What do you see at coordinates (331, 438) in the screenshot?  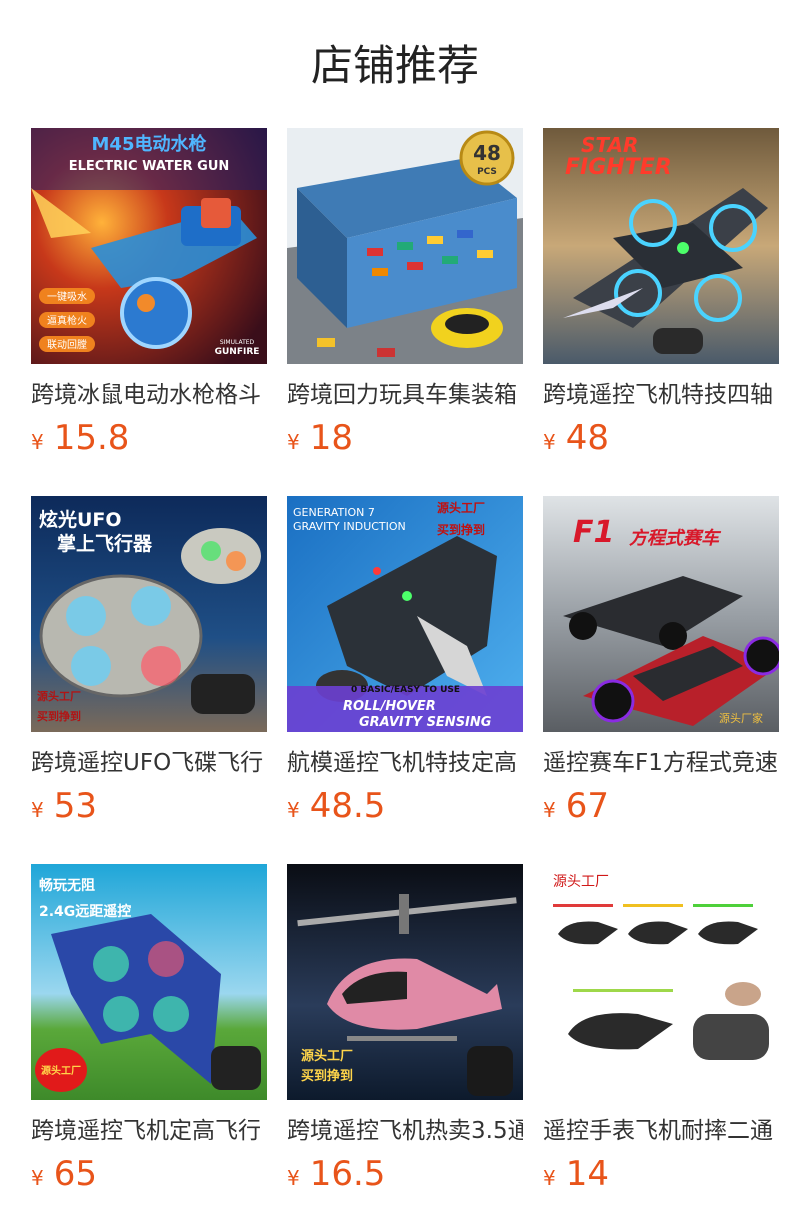 I see `price-value: 18` at bounding box center [331, 438].